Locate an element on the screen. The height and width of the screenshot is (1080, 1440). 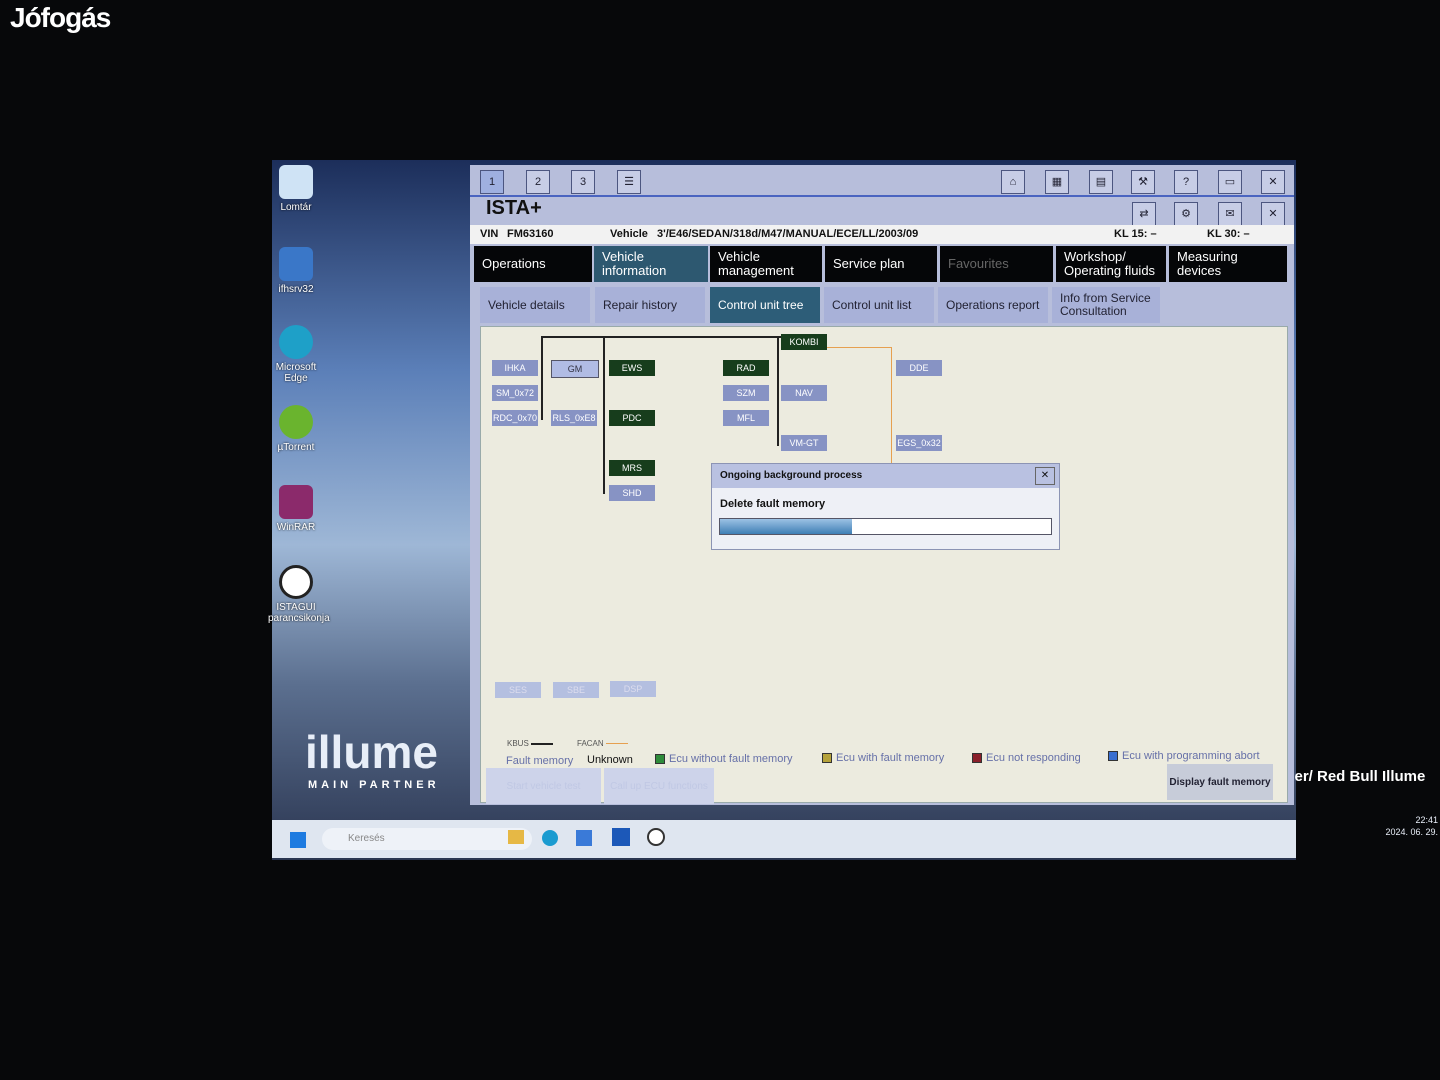
ecu-gm: GM is located at coordinates (575, 369).